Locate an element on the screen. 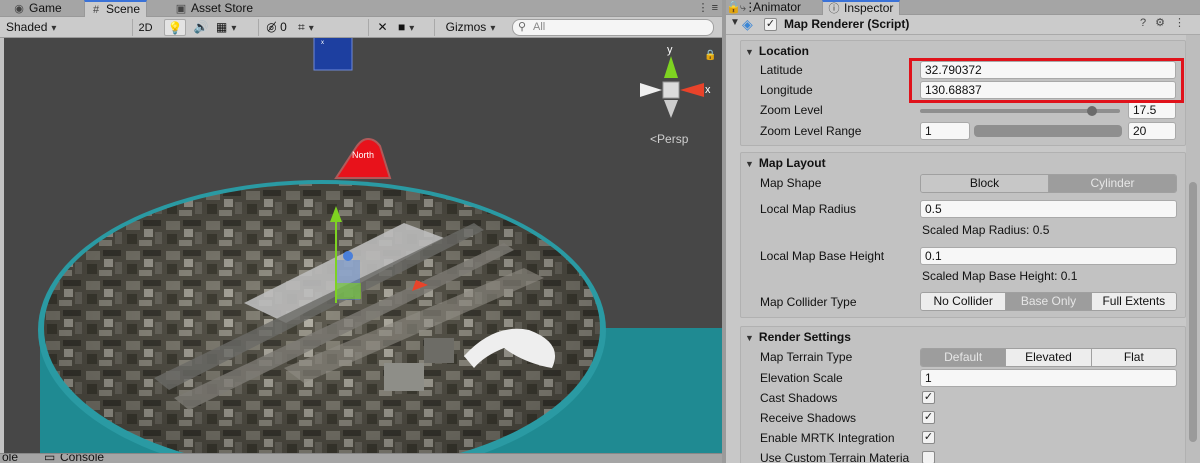 This screenshot has height=463, width=1200. tab-inspector-label: Inspector is located at coordinates (869, 8).